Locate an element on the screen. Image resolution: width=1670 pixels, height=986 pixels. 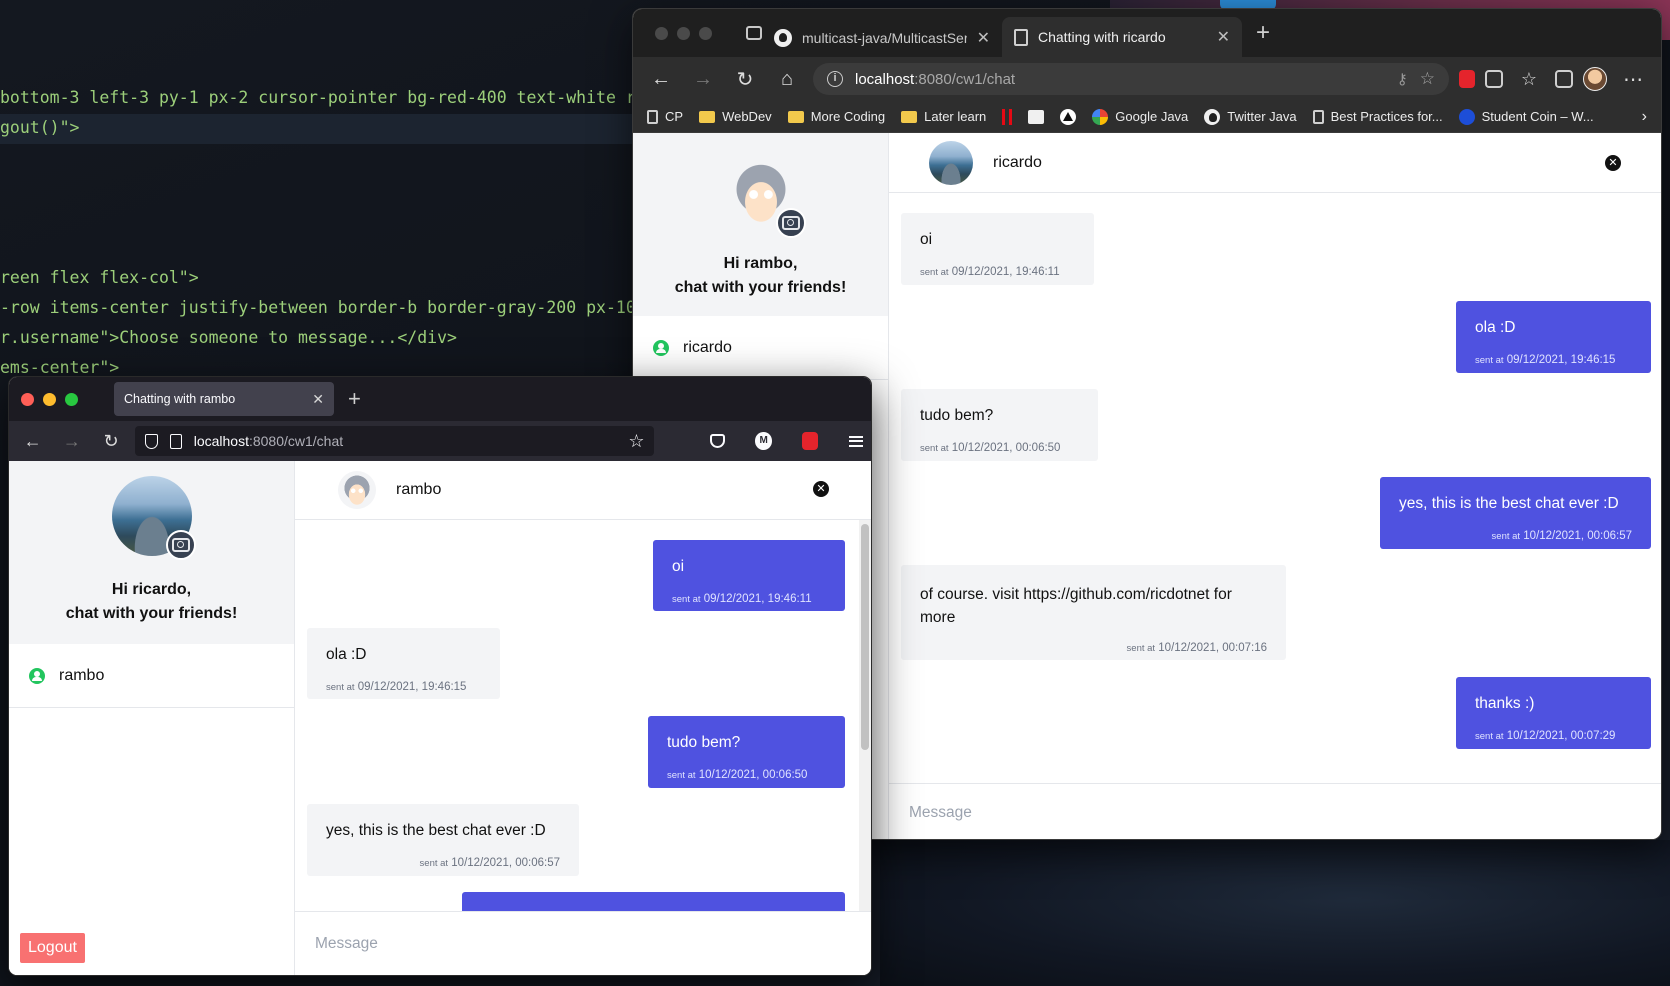
bookmark-twitter-java: Twitter Java is located at coordinates (1250, 116).